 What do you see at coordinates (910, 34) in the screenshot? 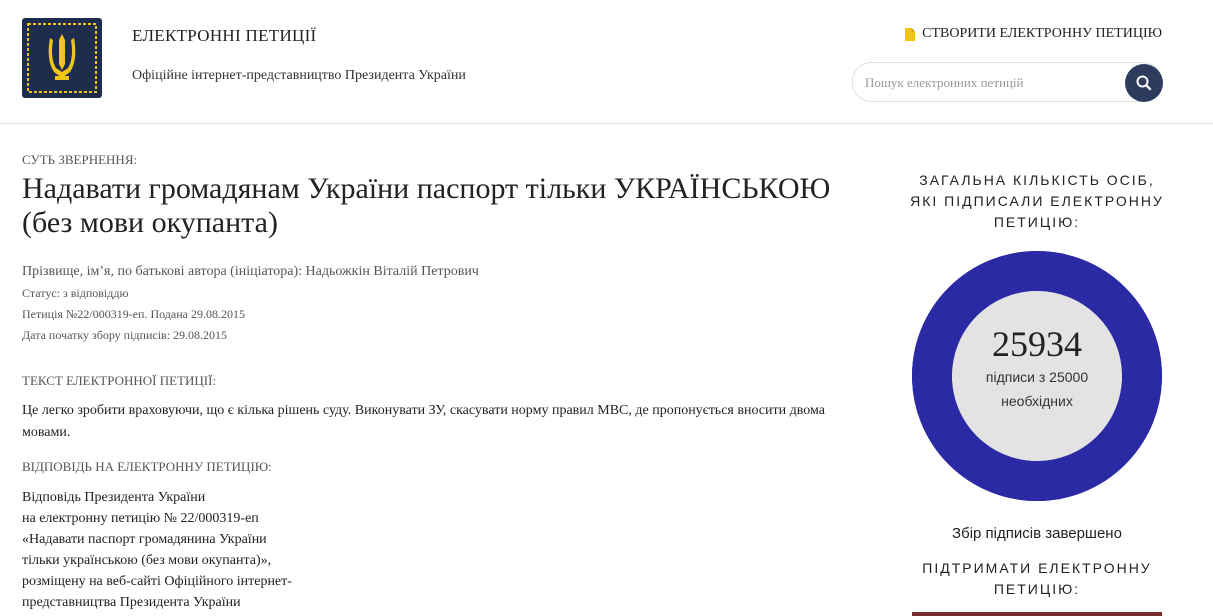
I see `document-icon` at bounding box center [910, 34].